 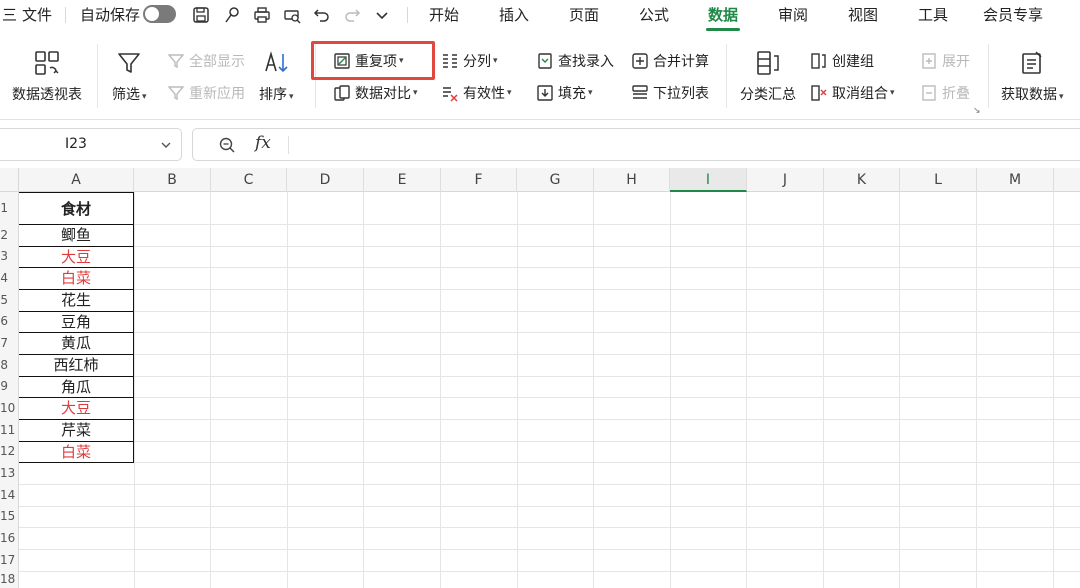 I want to click on get-data-chevron-down-icon: ▾, so click(x=1061, y=97).